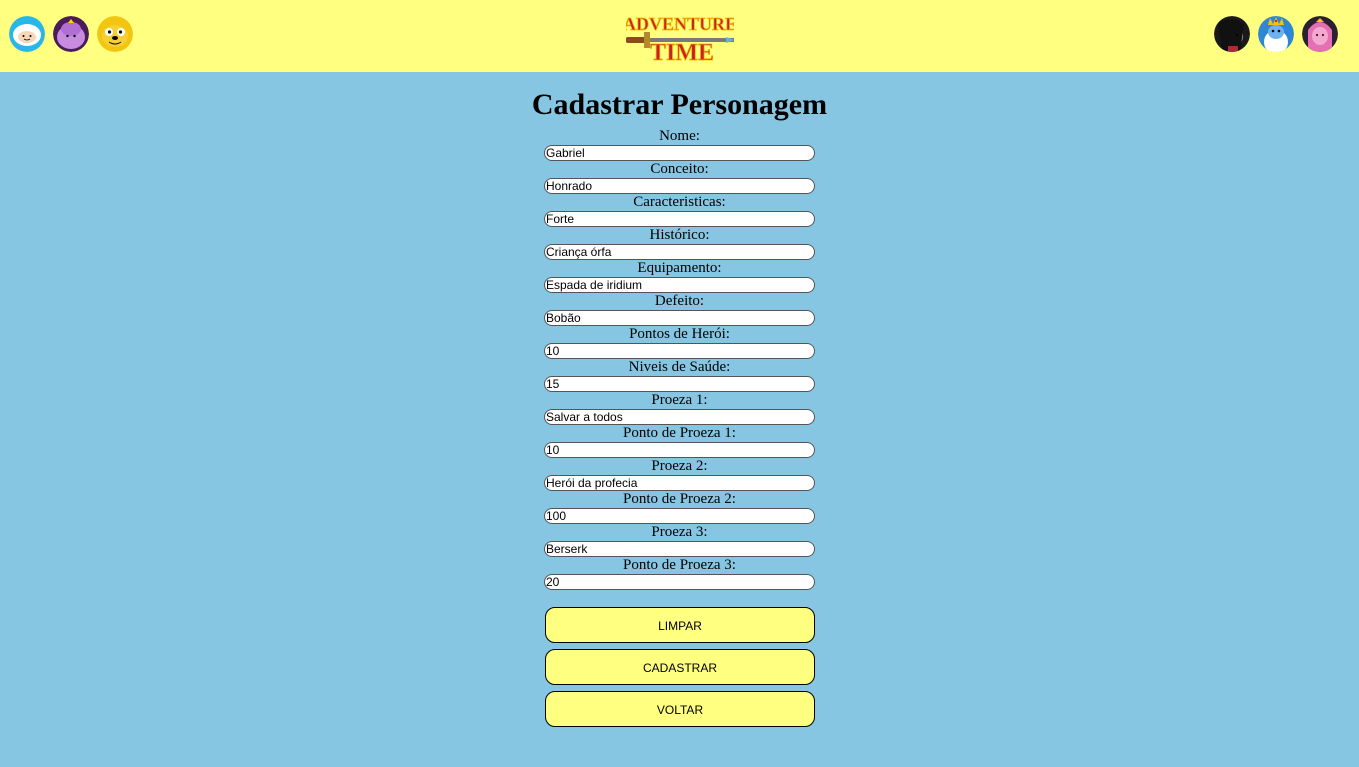 The width and height of the screenshot is (1359, 767). What do you see at coordinates (679, 400) in the screenshot?
I see `field-label: Proeza 1:` at bounding box center [679, 400].